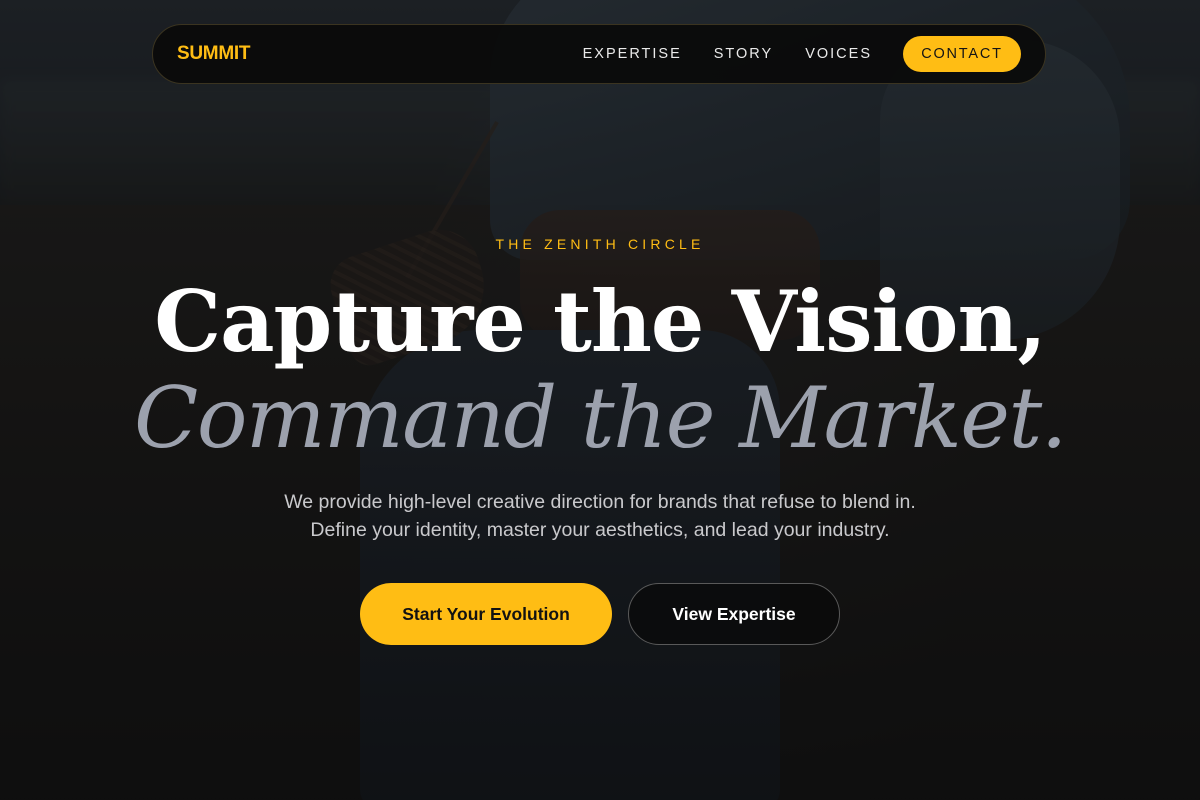  I want to click on contact-button: CONTACT, so click(962, 54).